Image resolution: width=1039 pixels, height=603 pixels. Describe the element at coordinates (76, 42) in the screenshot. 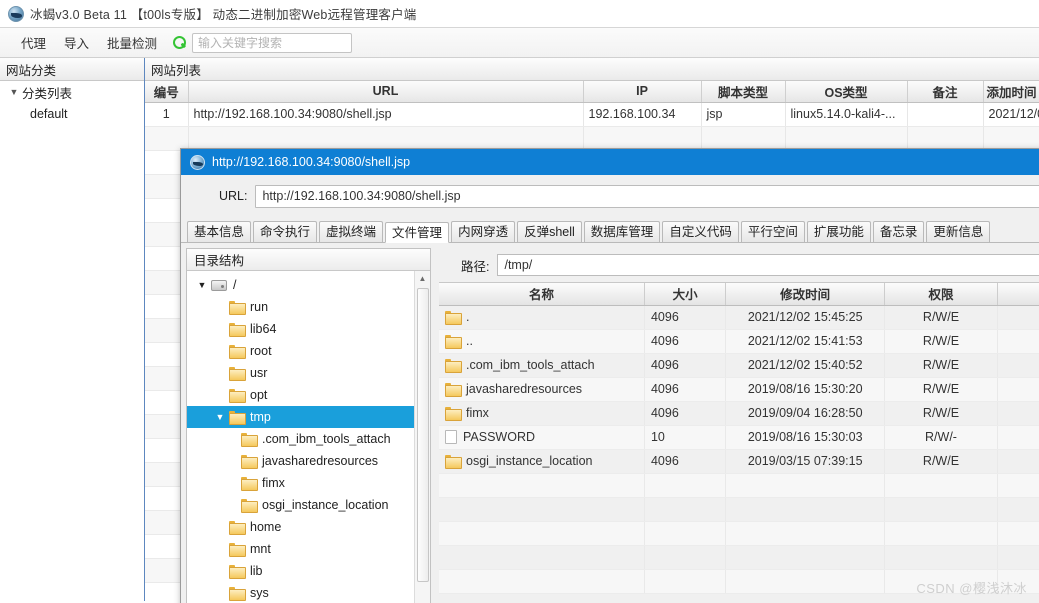

I see `toolbar-item-import: 导入` at that location.